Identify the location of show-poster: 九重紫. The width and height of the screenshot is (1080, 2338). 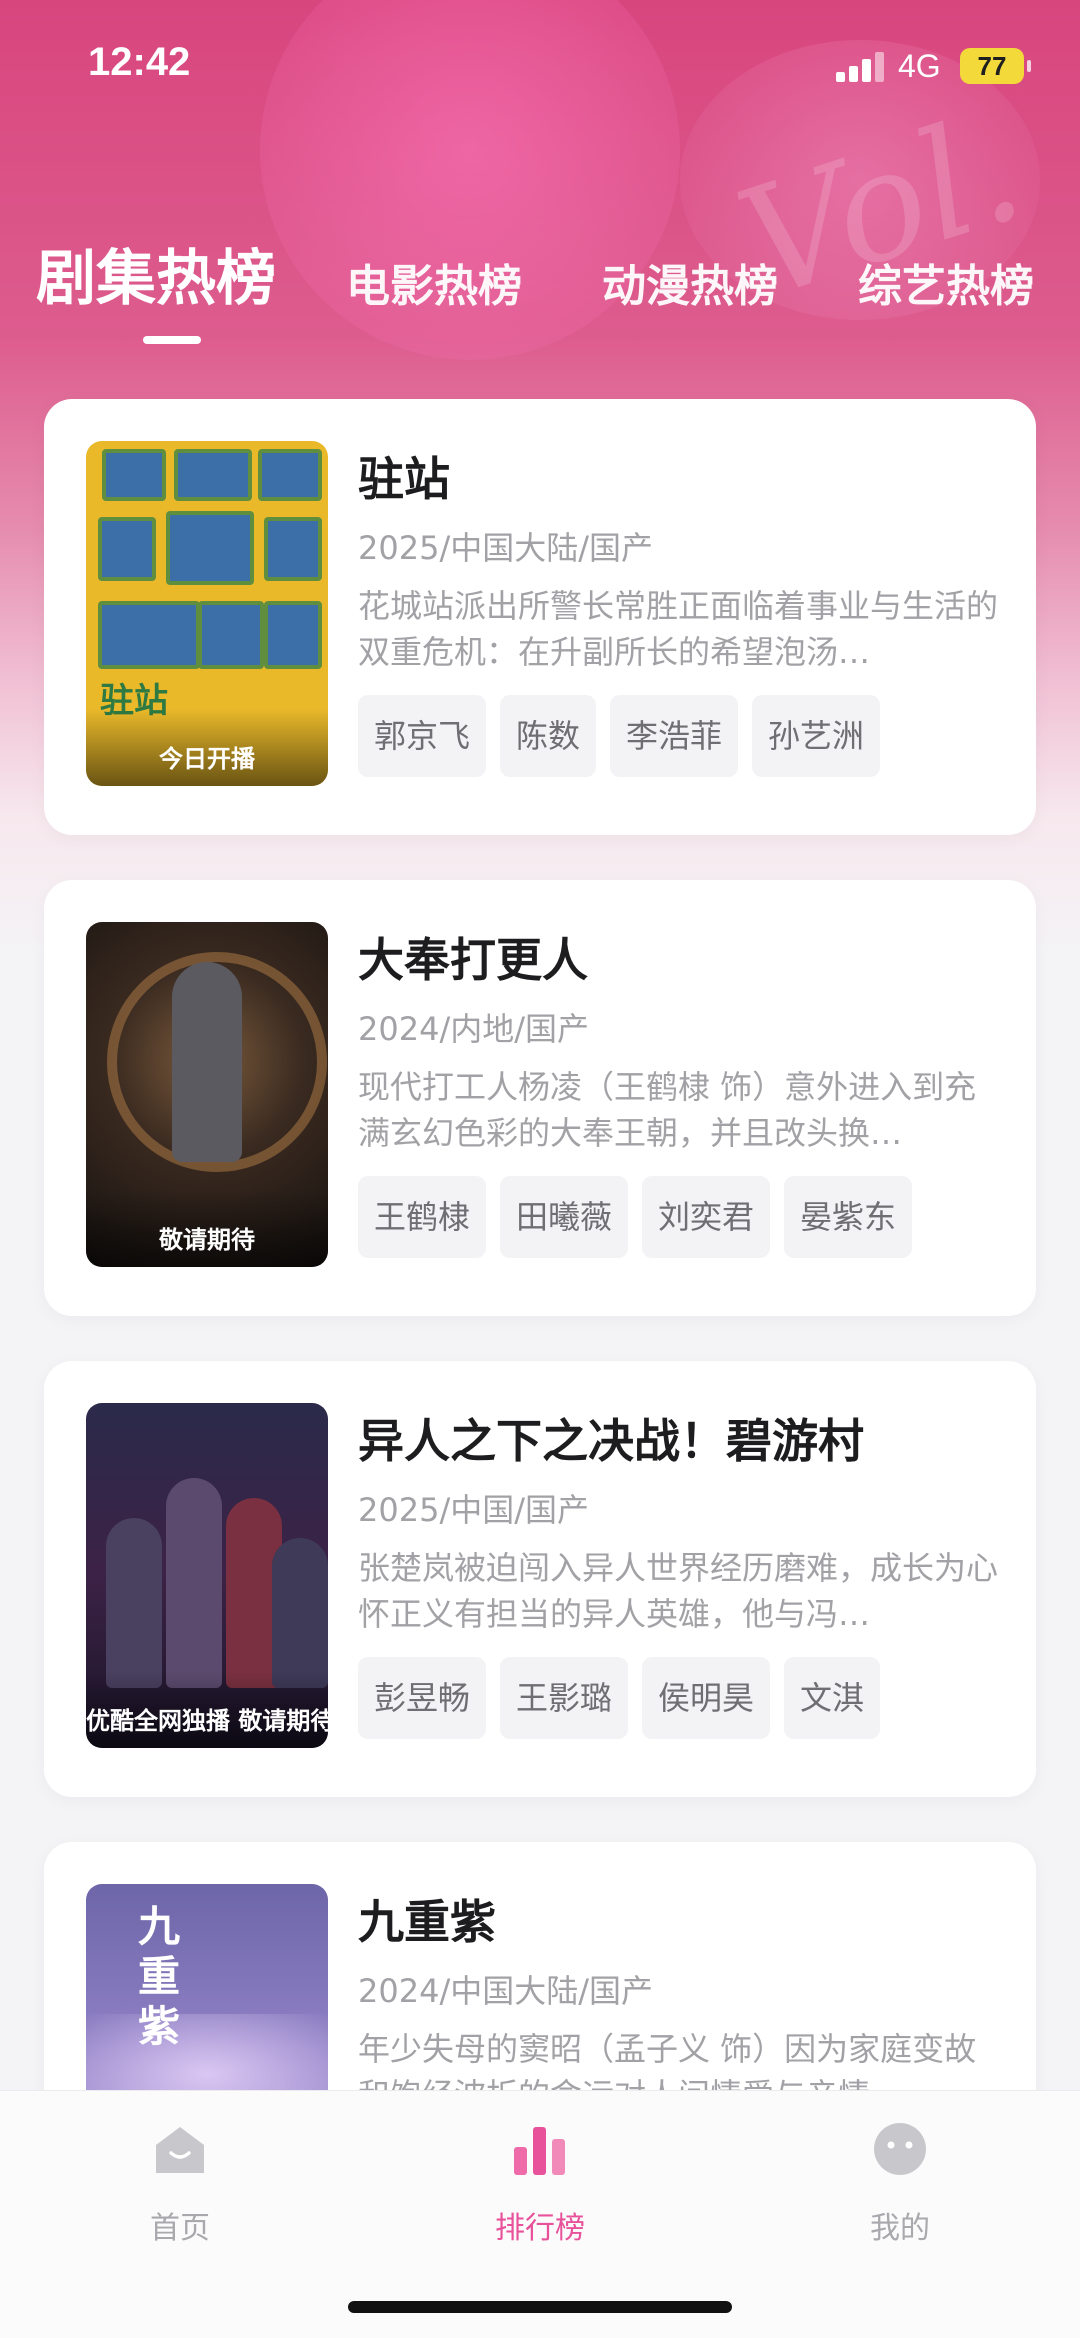
(207, 1987).